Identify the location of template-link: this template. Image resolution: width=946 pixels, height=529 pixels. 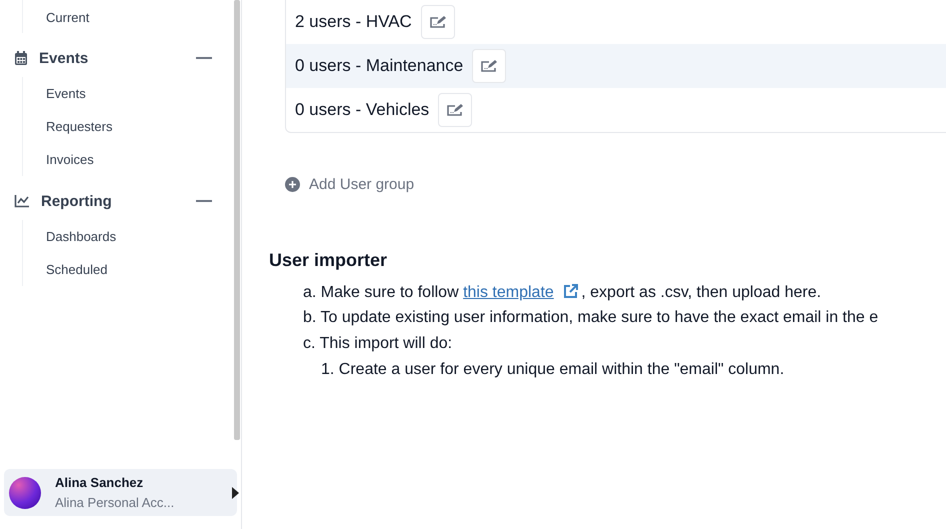
(508, 292).